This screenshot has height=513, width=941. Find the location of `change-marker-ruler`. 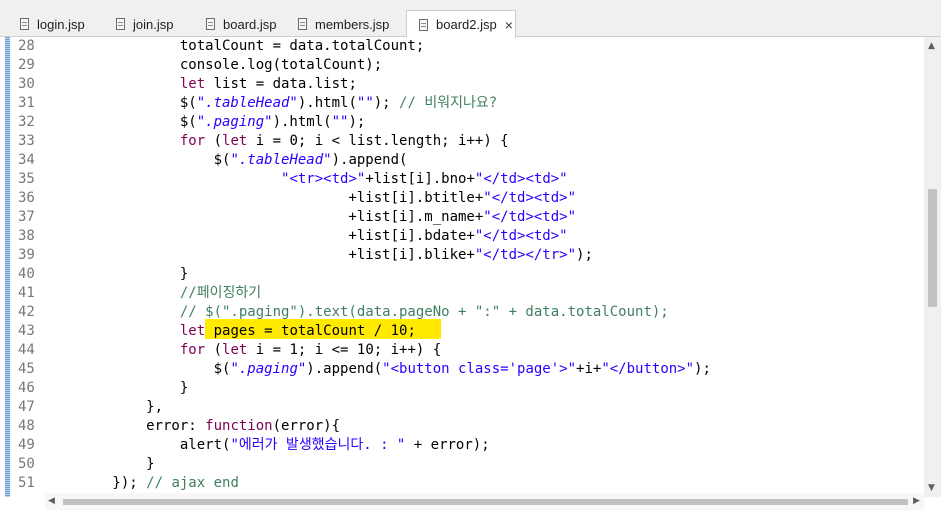

change-marker-ruler is located at coordinates (7, 267).